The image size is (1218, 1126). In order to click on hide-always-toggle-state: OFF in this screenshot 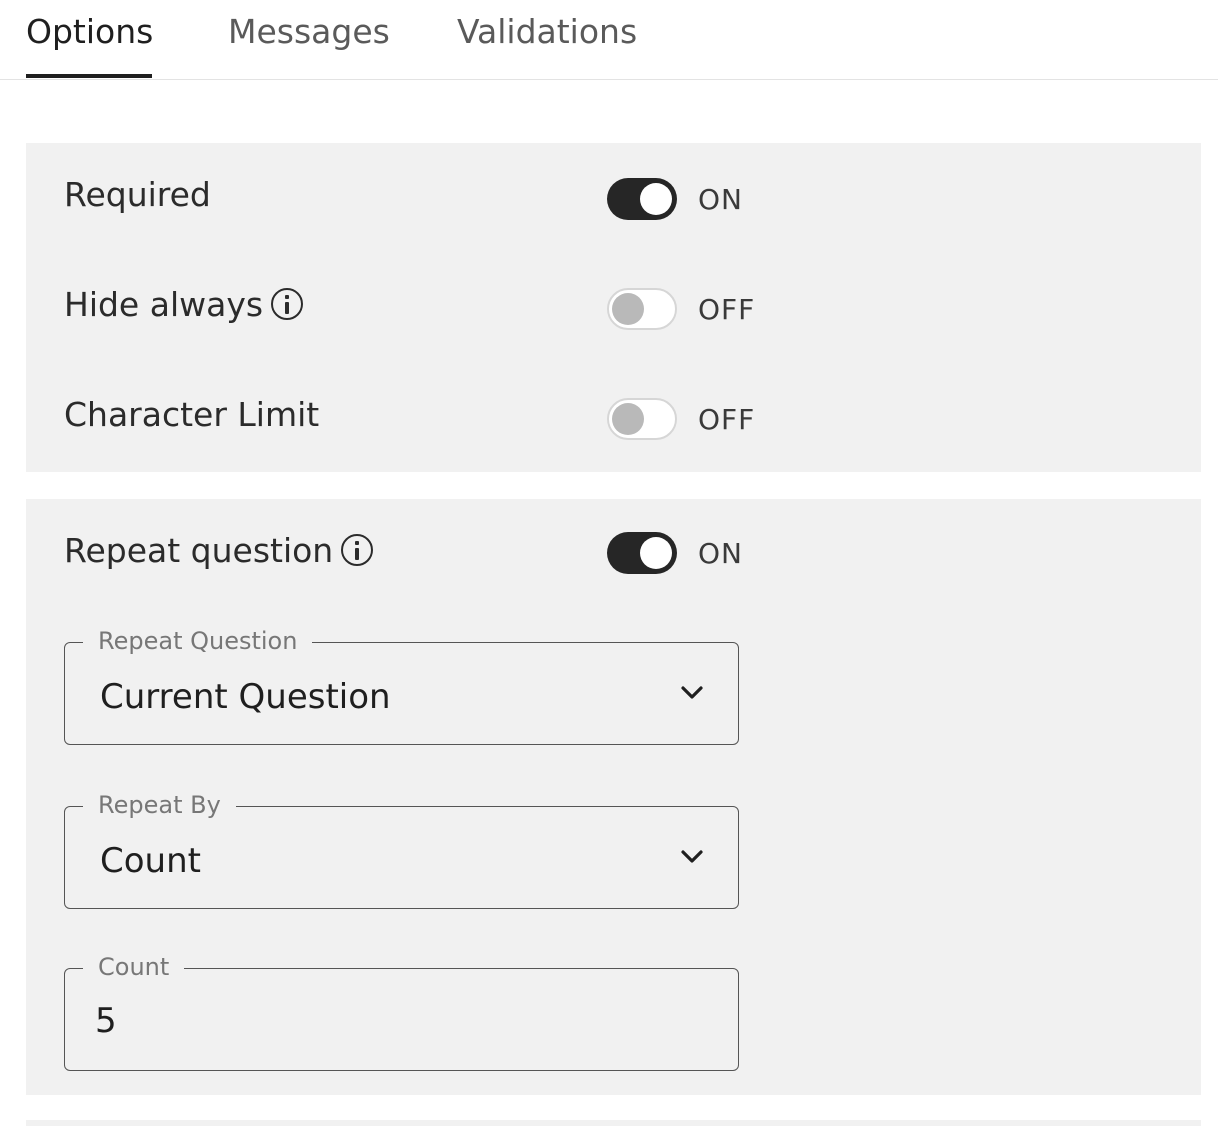, I will do `click(727, 309)`.